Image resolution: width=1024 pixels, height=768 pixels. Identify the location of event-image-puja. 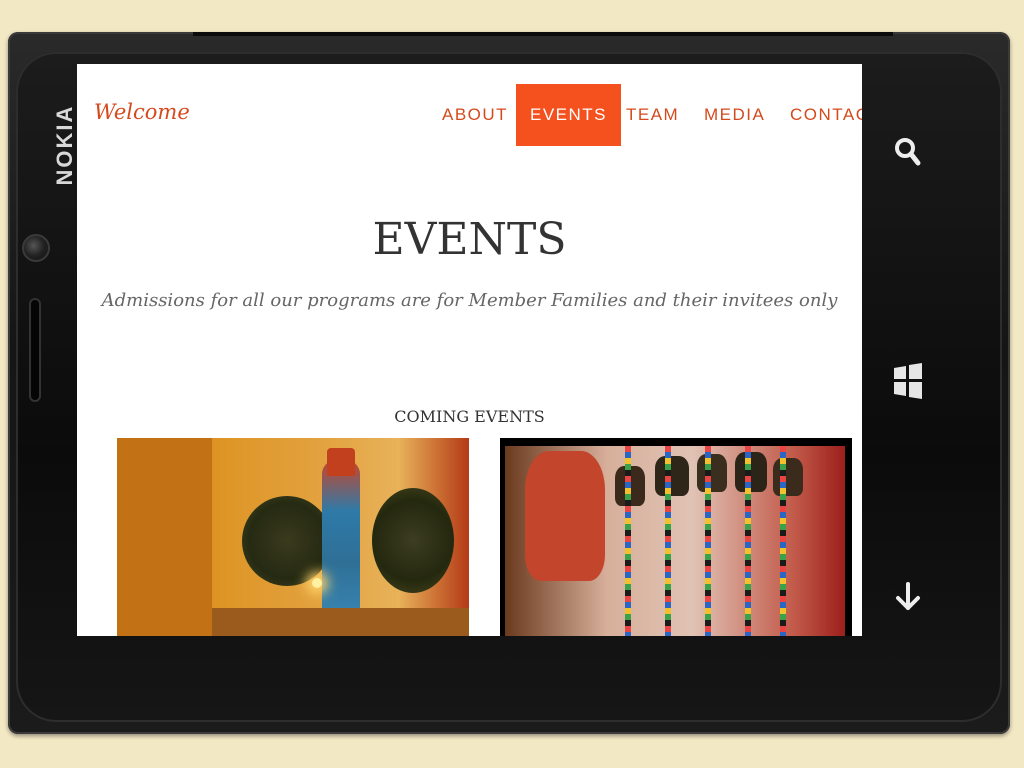
(293, 537).